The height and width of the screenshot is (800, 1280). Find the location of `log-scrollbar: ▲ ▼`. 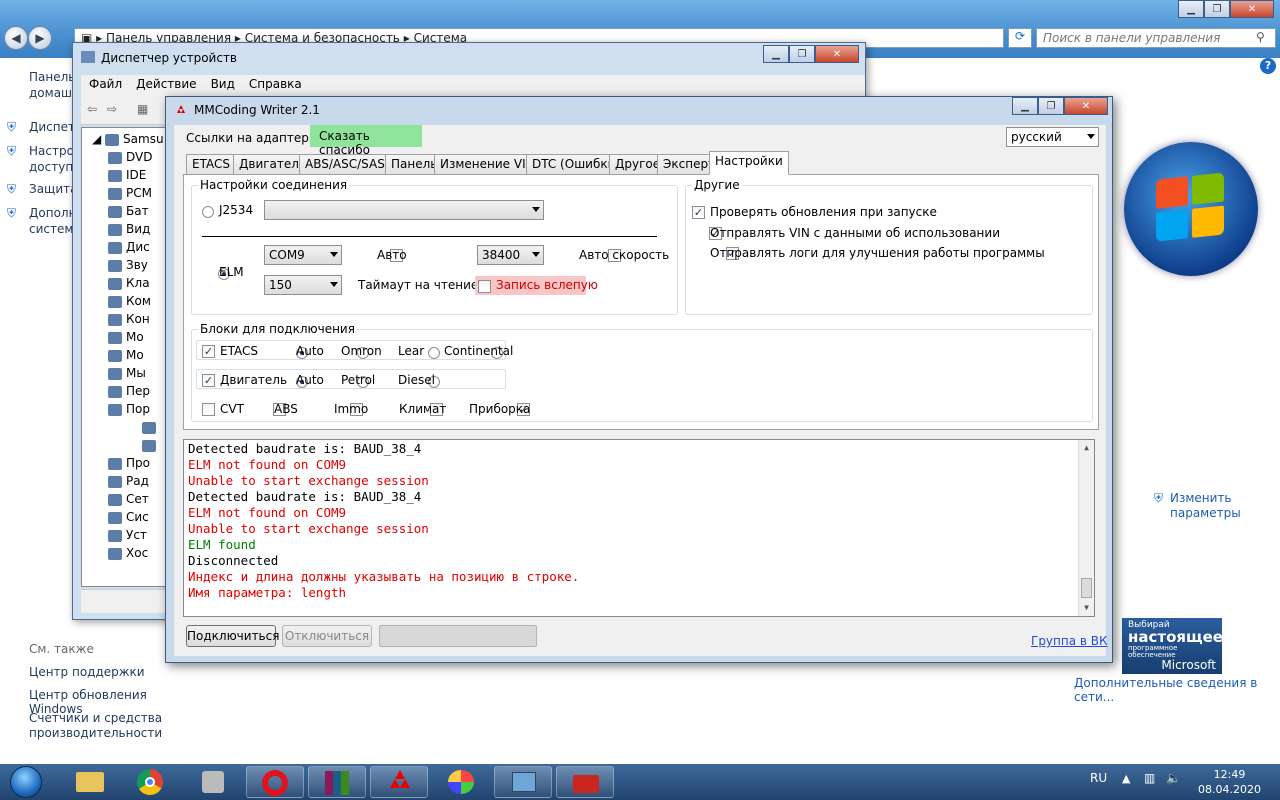

log-scrollbar: ▲ ▼ is located at coordinates (1086, 528).